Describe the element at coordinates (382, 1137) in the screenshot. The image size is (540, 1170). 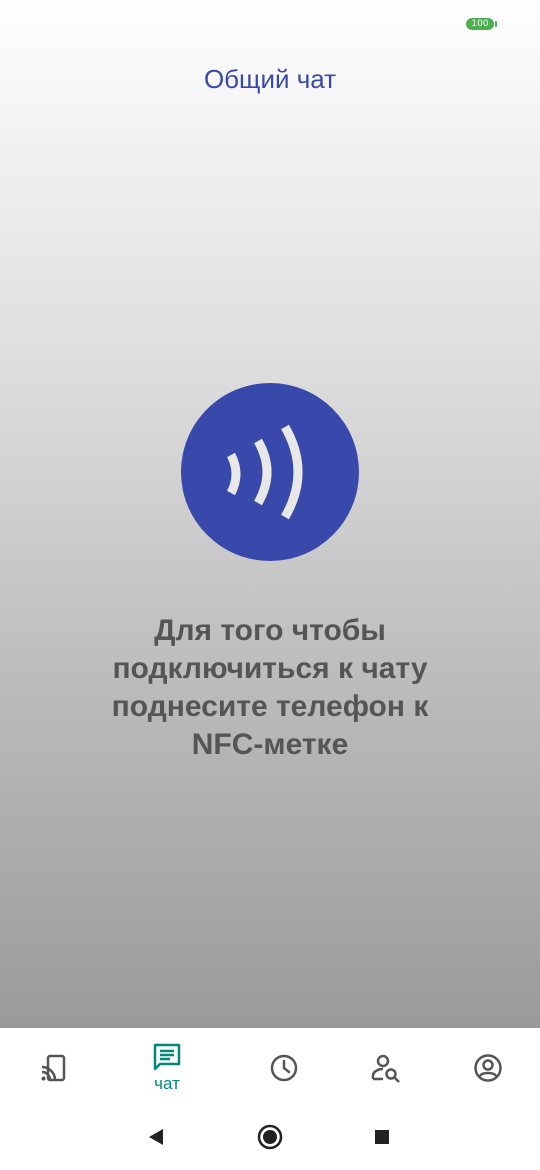
I see `recents-icon` at that location.